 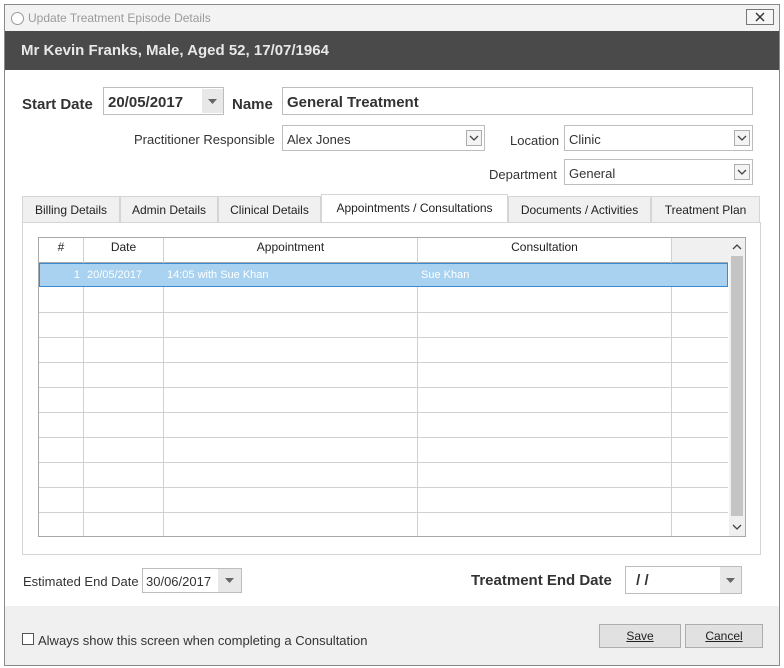 What do you see at coordinates (640, 580) in the screenshot?
I see `treatment-end-date-value: / /` at bounding box center [640, 580].